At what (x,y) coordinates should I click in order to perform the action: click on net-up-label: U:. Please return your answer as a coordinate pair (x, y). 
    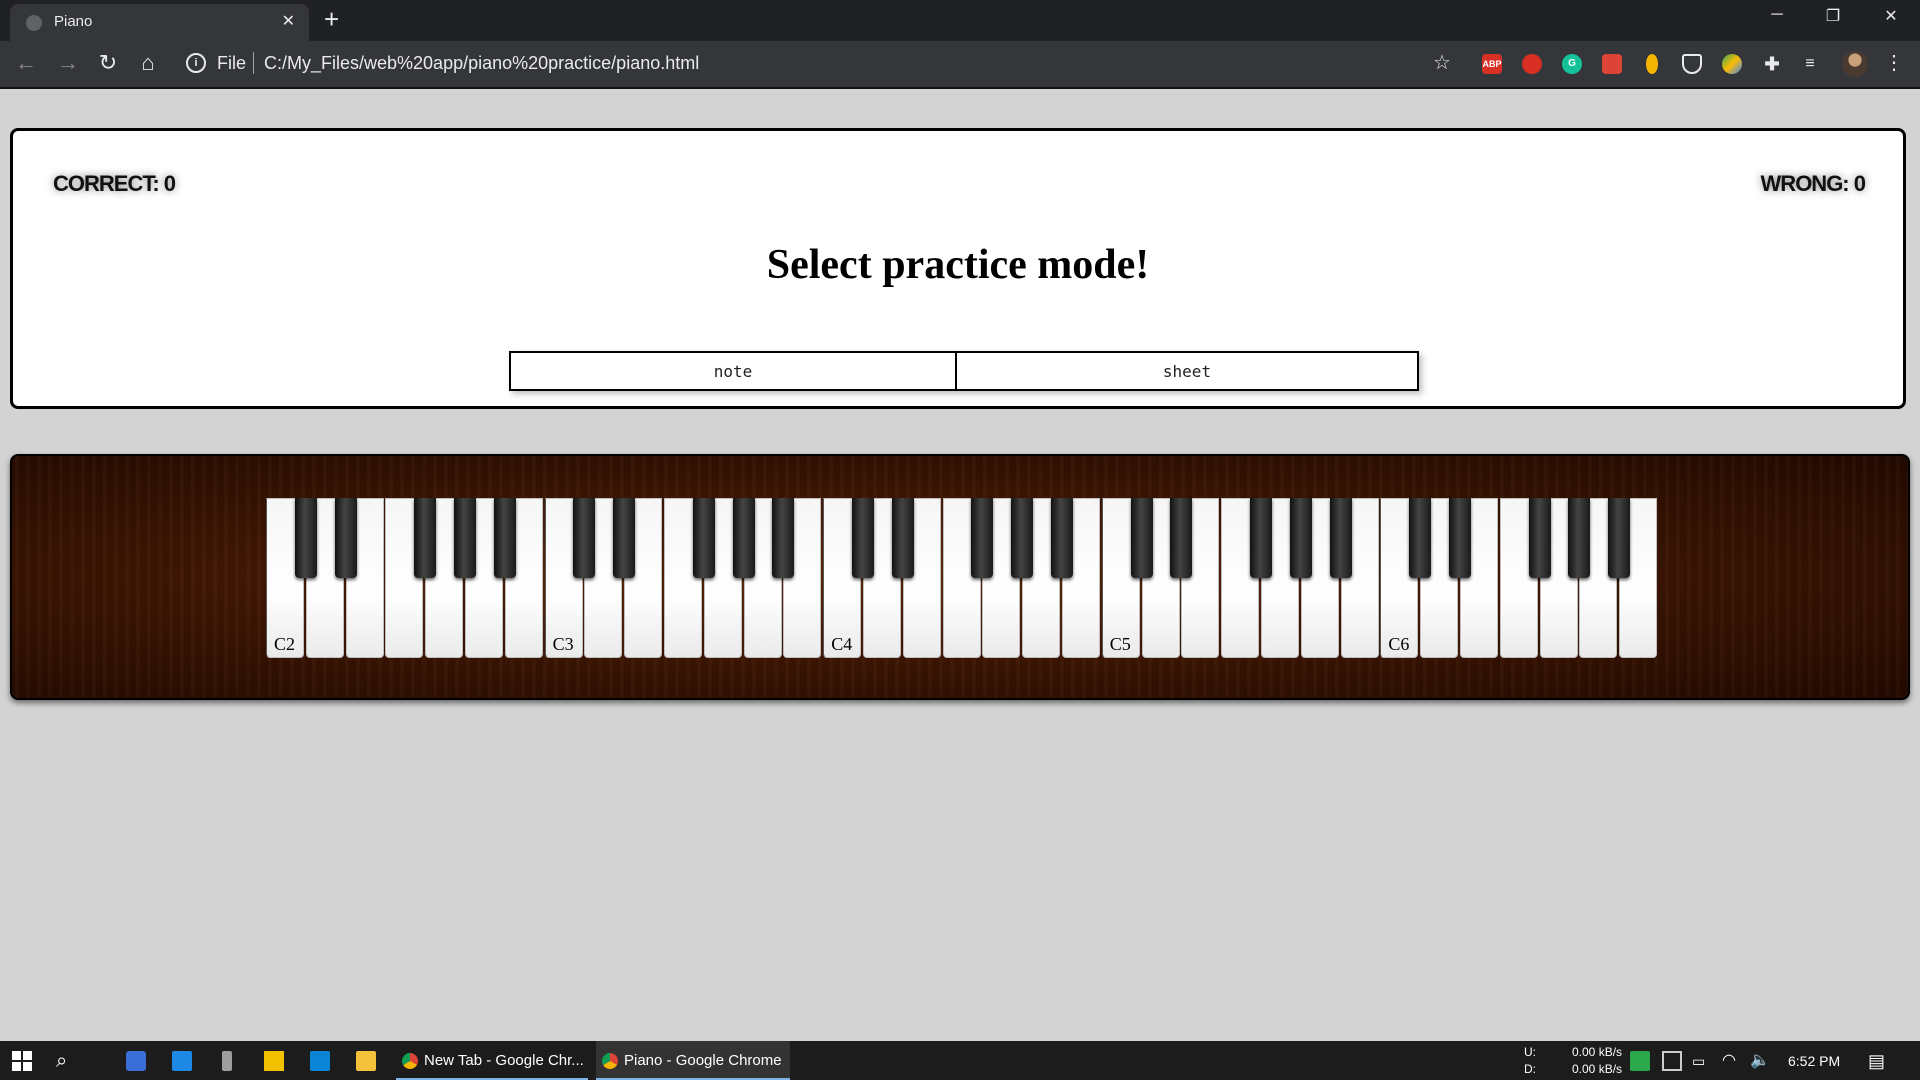
    Looking at the image, I should click on (1530, 1052).